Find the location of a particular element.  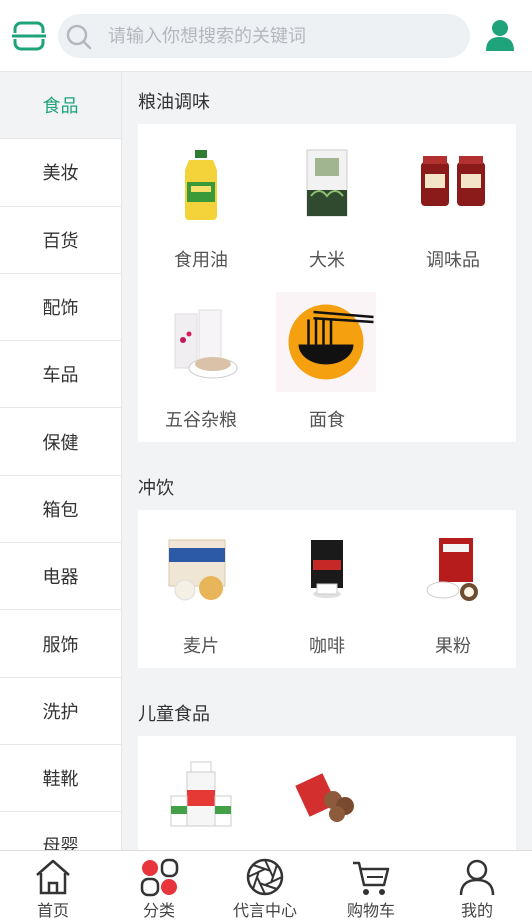

kids-drinks-image is located at coordinates (201, 794).